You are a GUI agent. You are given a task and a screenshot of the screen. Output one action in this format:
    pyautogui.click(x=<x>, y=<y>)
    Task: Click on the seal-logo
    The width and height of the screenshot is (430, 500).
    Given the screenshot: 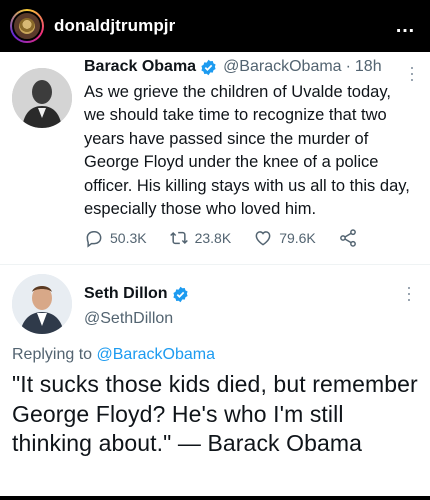 What is the action you would take?
    pyautogui.click(x=27, y=26)
    